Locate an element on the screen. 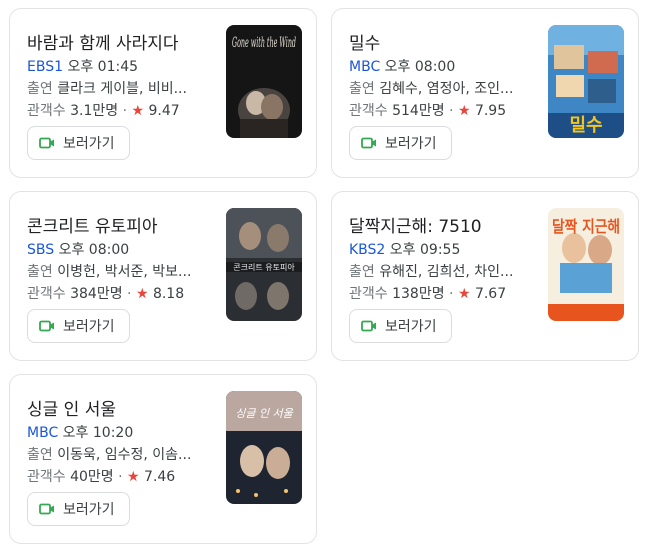 This screenshot has height=553, width=658. audience-info: 관객수 384만명 · ★ 8.18 is located at coordinates (106, 294).